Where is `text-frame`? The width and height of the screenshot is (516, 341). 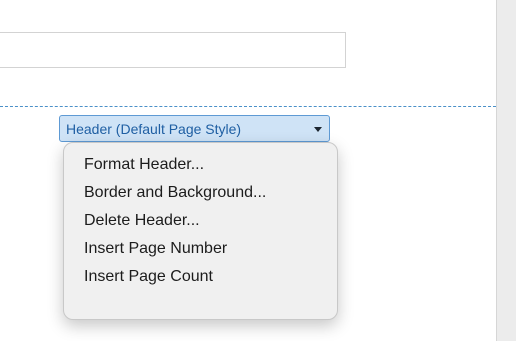 text-frame is located at coordinates (173, 50).